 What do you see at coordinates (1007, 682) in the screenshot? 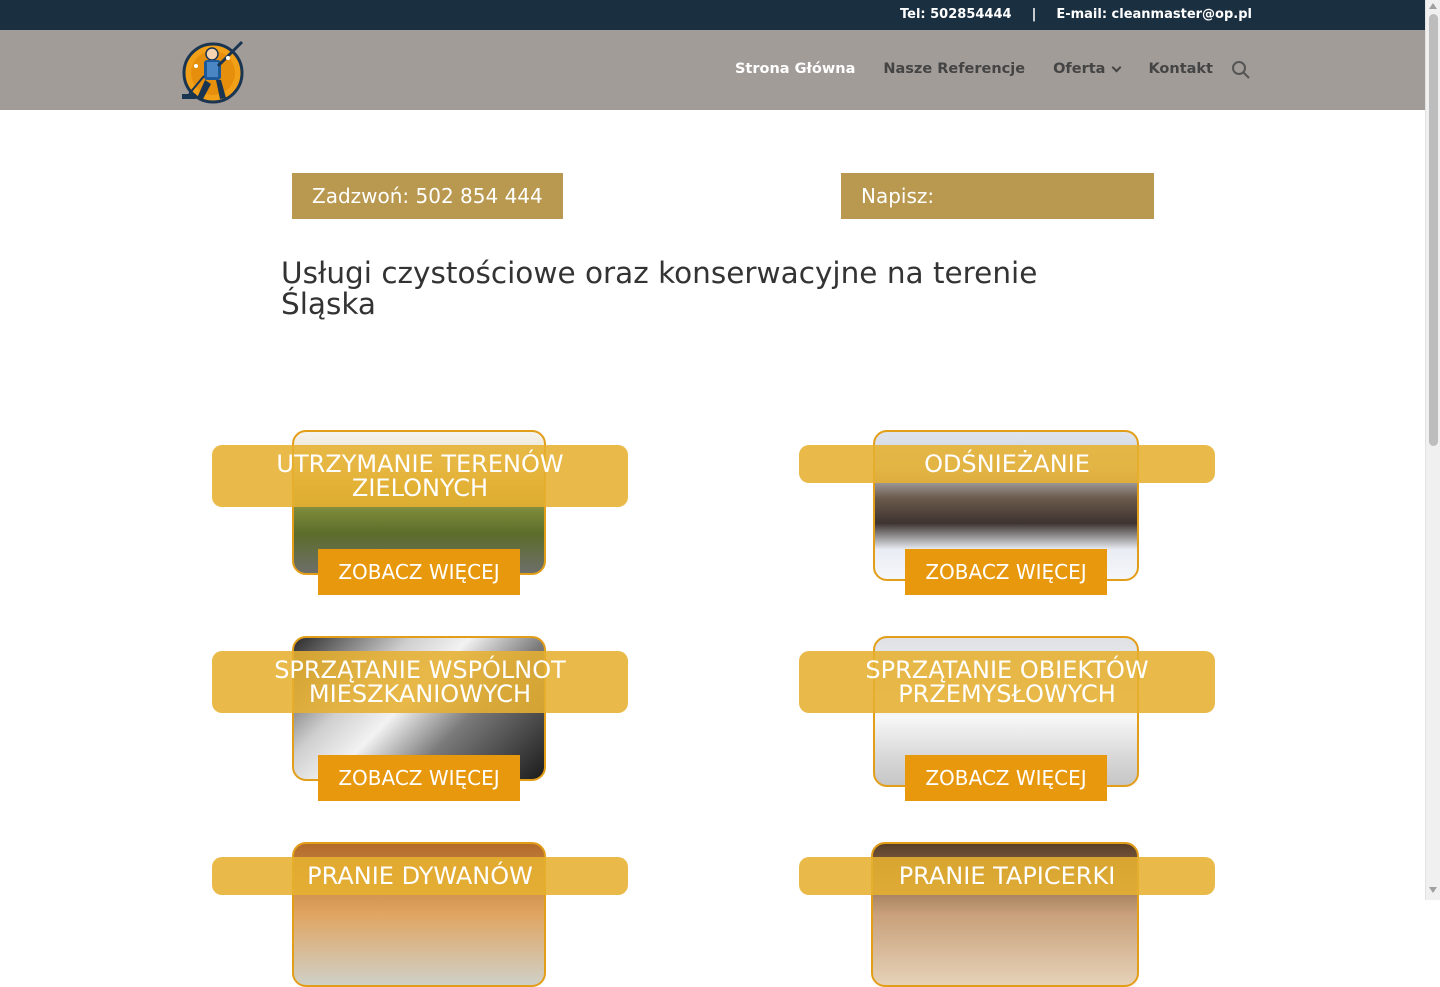
I see `service-title: SPRZĄTANIE OBIEKTÓW PRZEMYSŁOWYCH` at bounding box center [1007, 682].